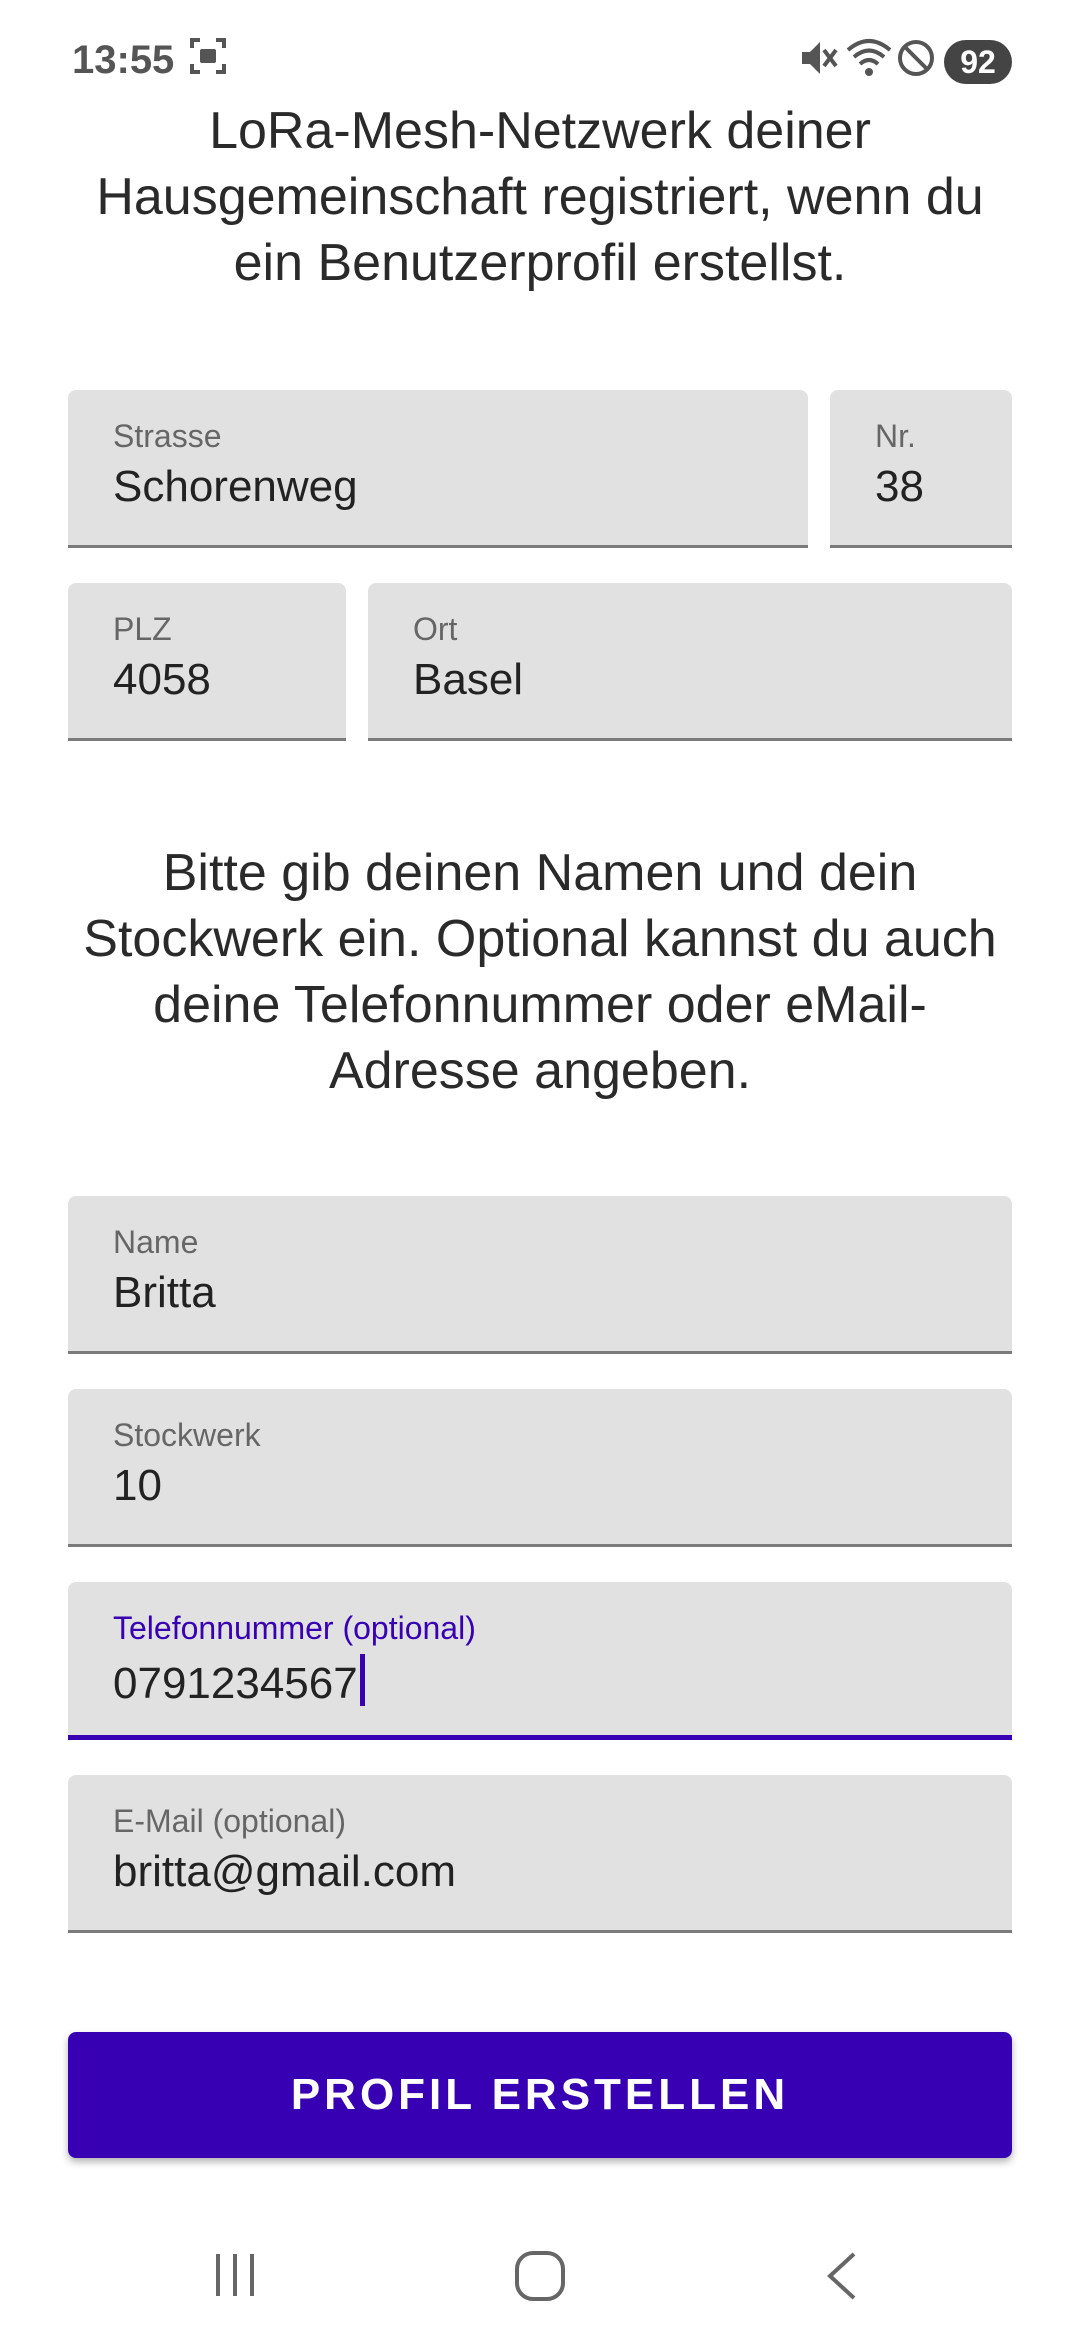  I want to click on house-number-field: Nr. 38, so click(921, 469).